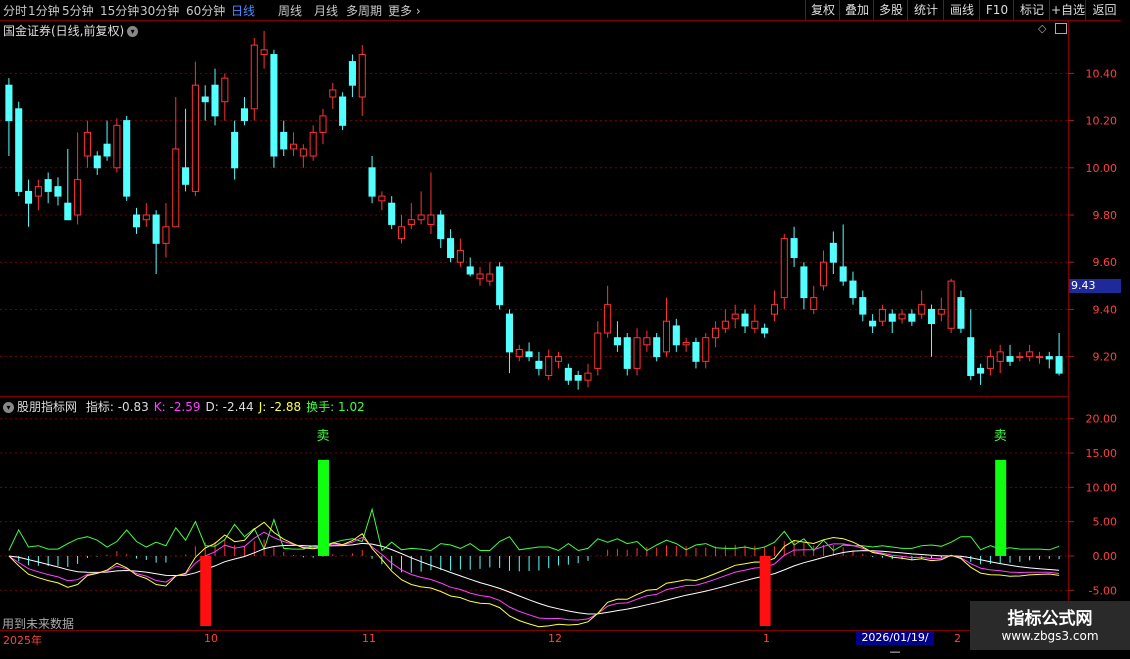 The height and width of the screenshot is (659, 1130). Describe the element at coordinates (890, 10) in the screenshot. I see `toolbar-button-2: 多股` at that location.